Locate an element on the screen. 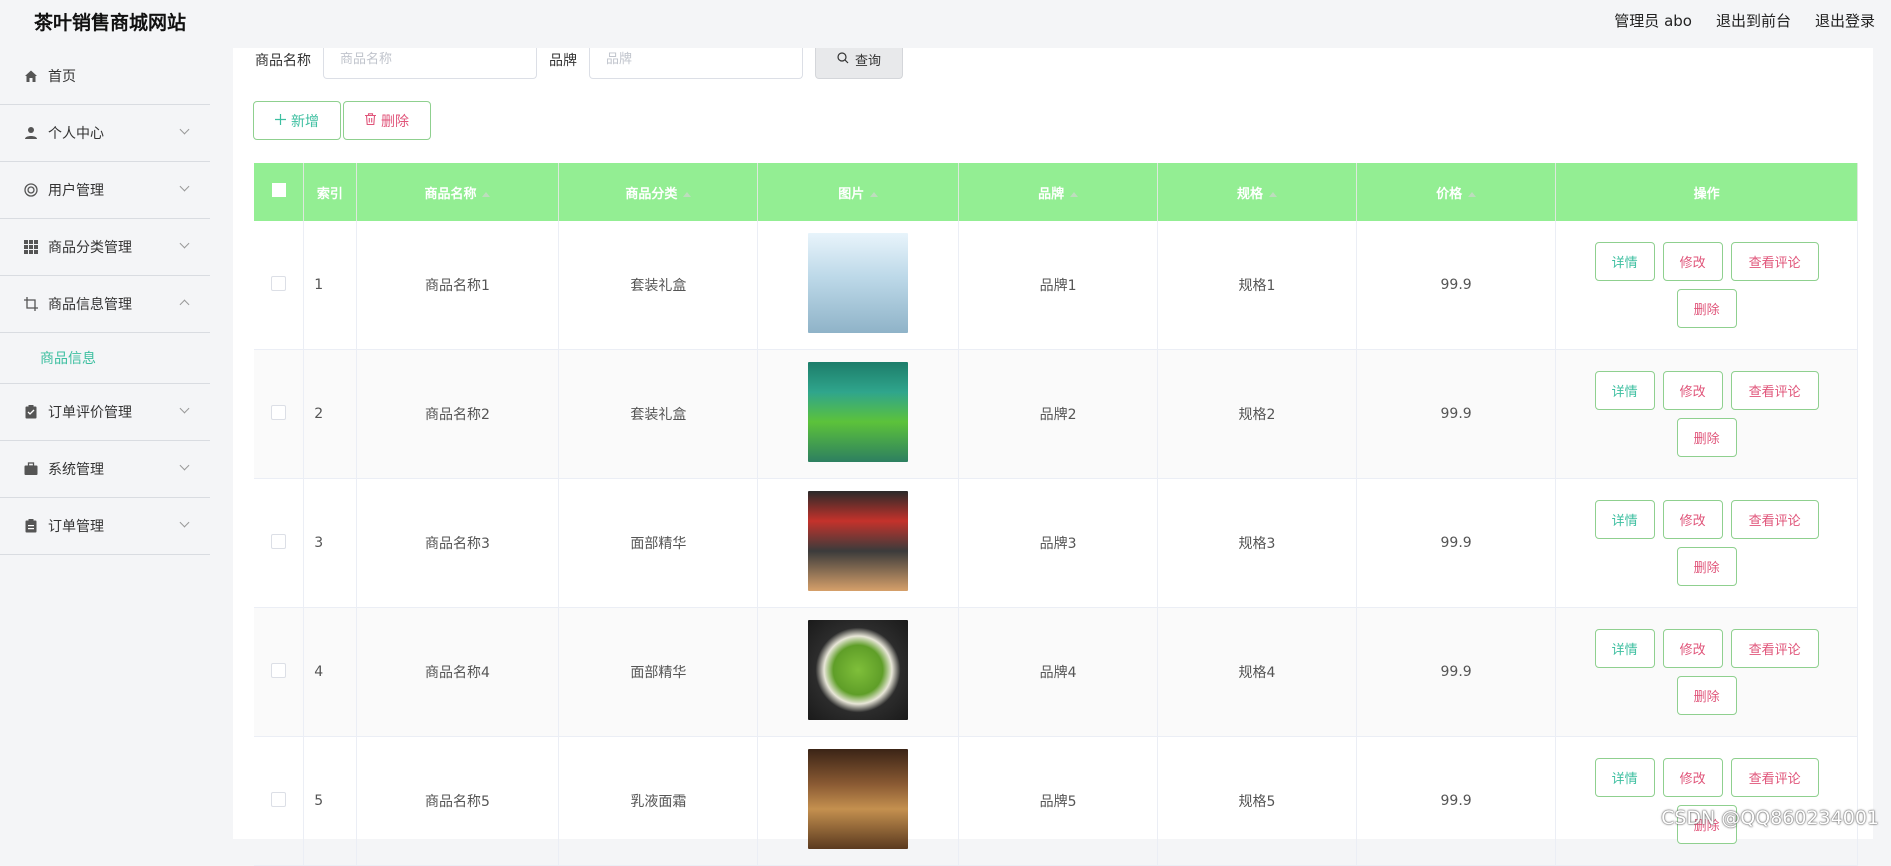  sidebar-item-personal: 个人中心 is located at coordinates (105, 133).